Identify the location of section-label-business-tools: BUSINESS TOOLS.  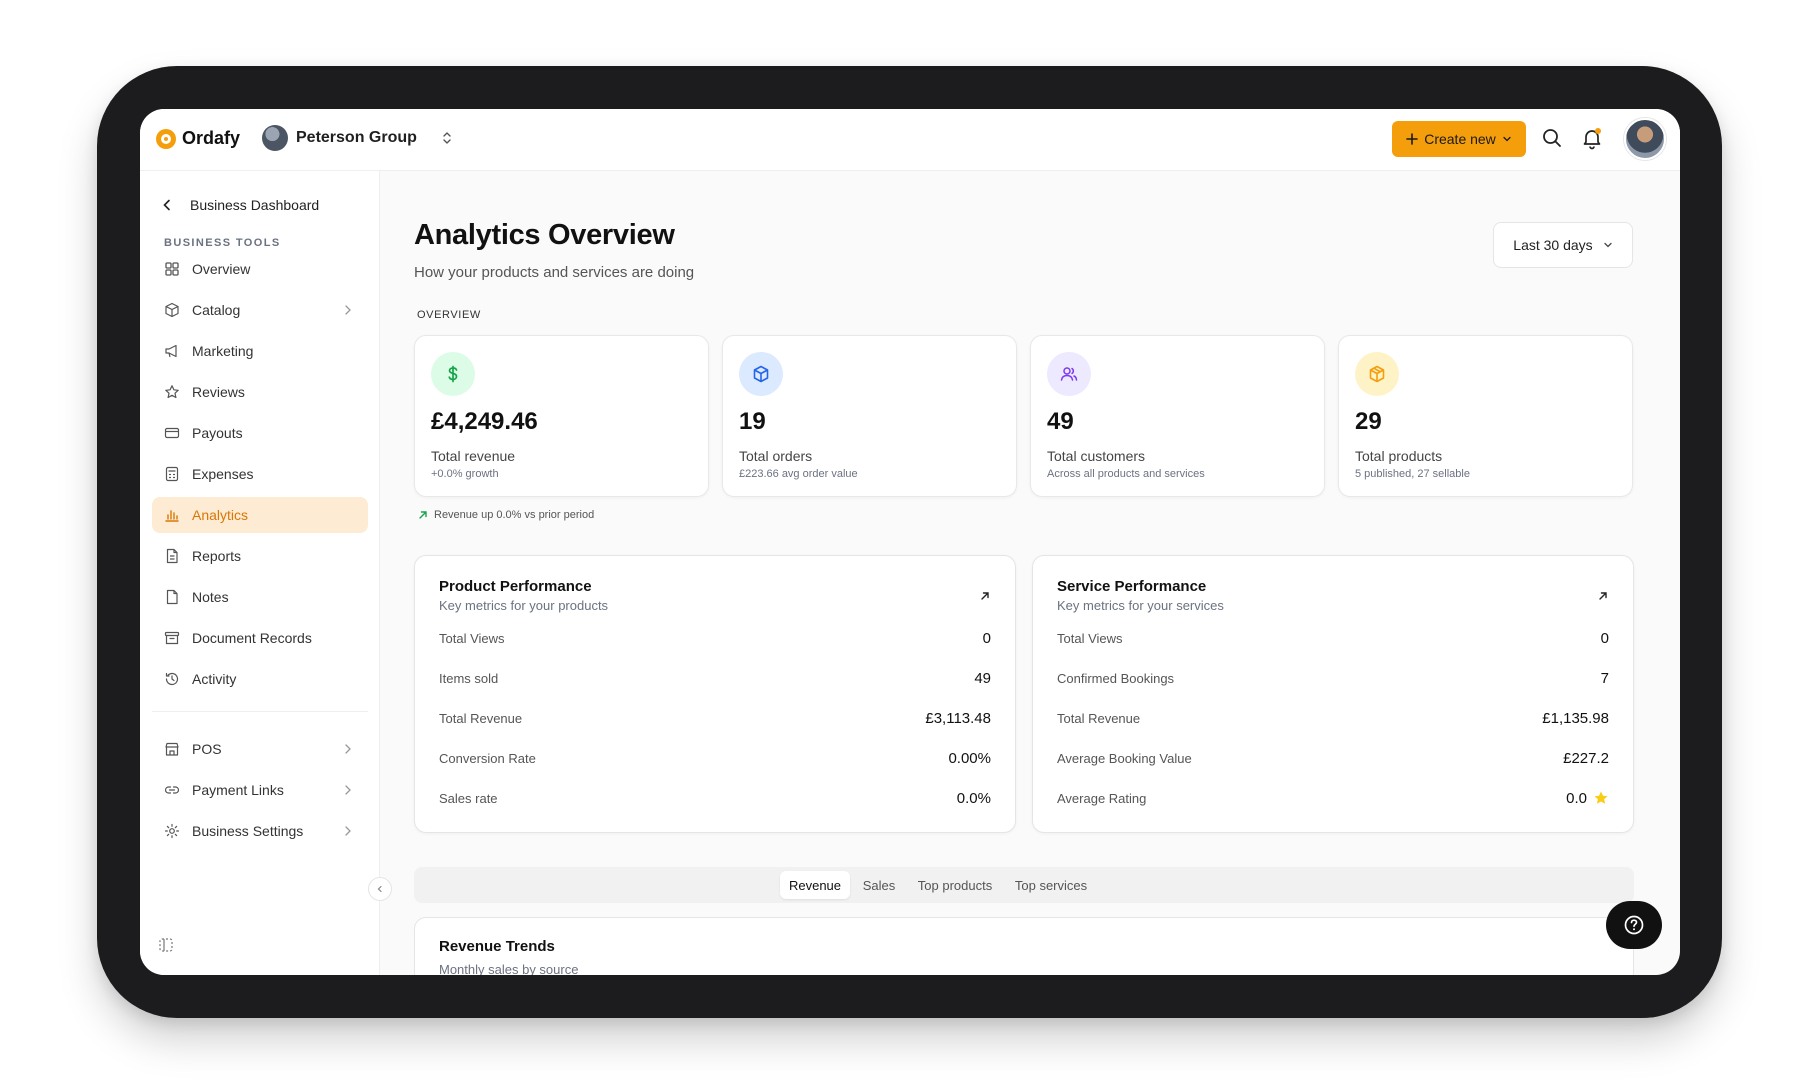
(222, 243).